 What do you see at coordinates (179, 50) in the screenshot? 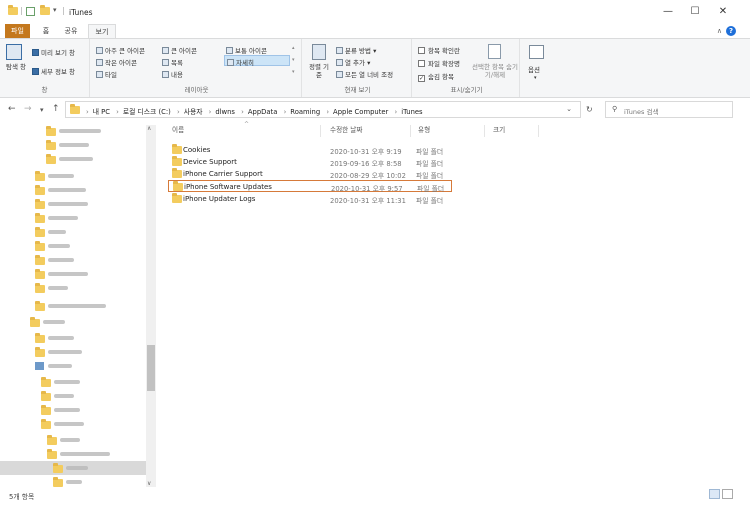
I see `large-icons-option: 큰 아이콘` at bounding box center [179, 50].